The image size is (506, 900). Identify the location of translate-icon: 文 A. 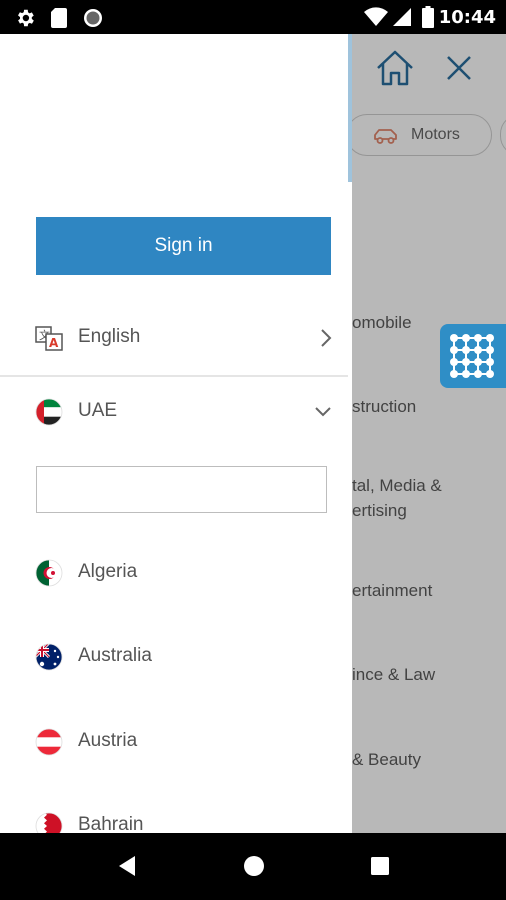
(49, 338).